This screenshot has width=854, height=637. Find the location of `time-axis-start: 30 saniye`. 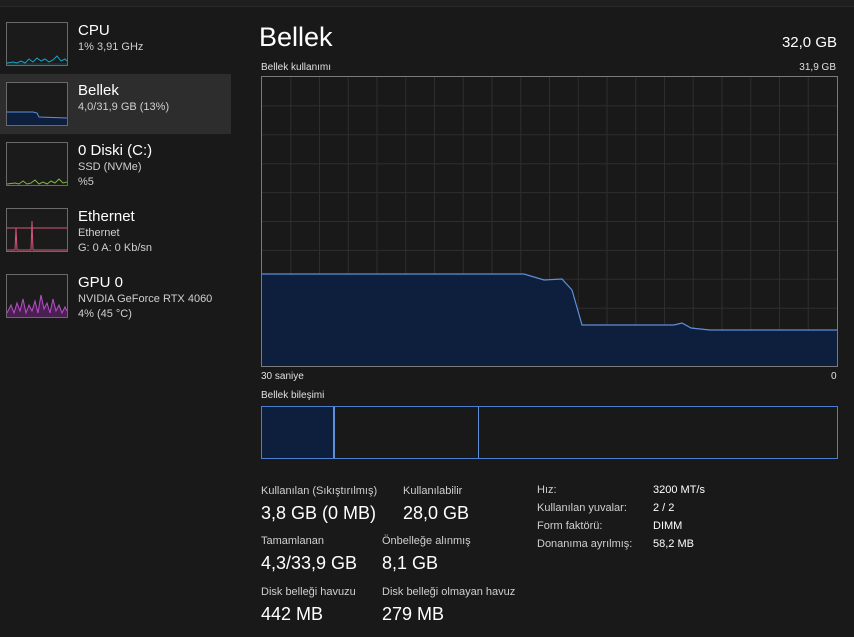

time-axis-start: 30 saniye is located at coordinates (282, 376).